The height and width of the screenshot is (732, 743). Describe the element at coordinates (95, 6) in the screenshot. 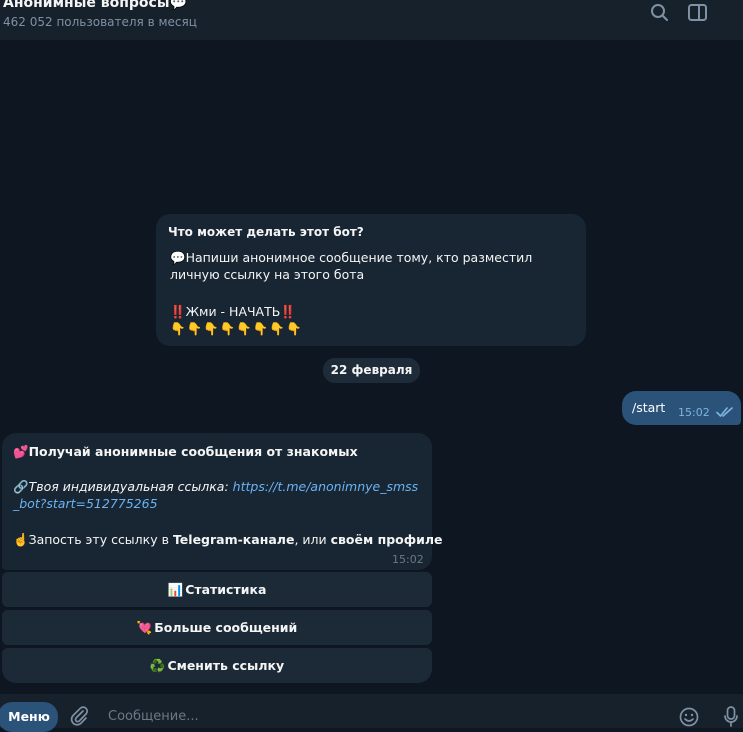

I see `chat-title: Анонимные вопросы💬` at that location.